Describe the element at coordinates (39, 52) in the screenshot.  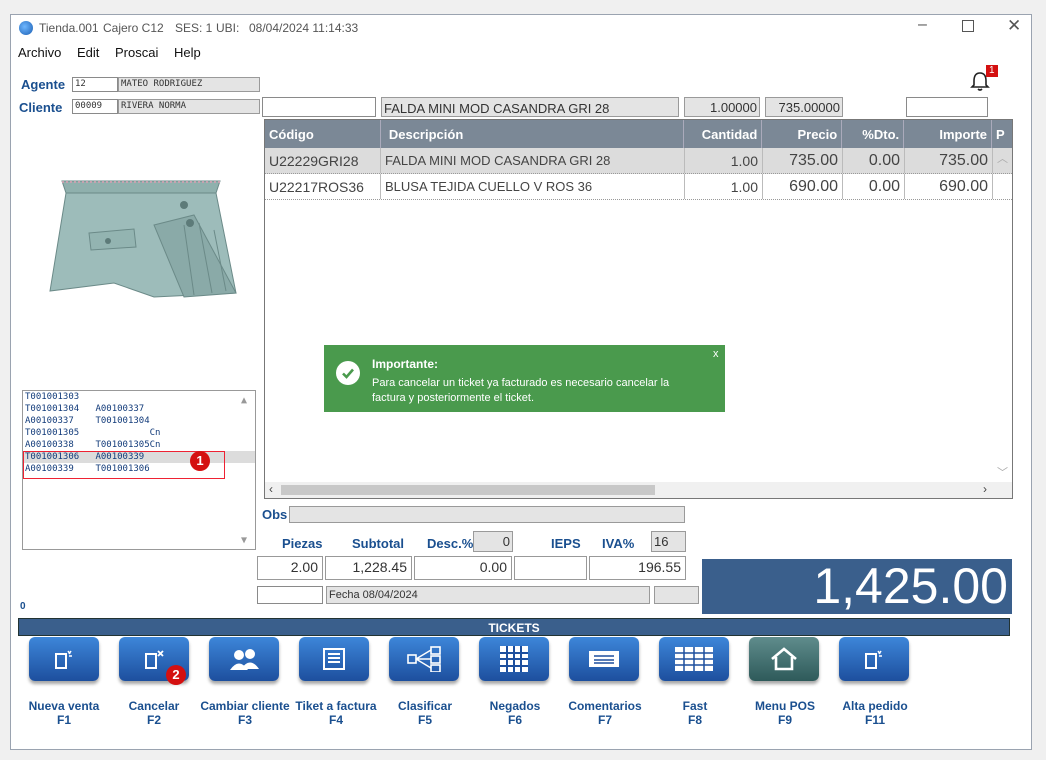
I see `menu-archivo: Archivo` at that location.